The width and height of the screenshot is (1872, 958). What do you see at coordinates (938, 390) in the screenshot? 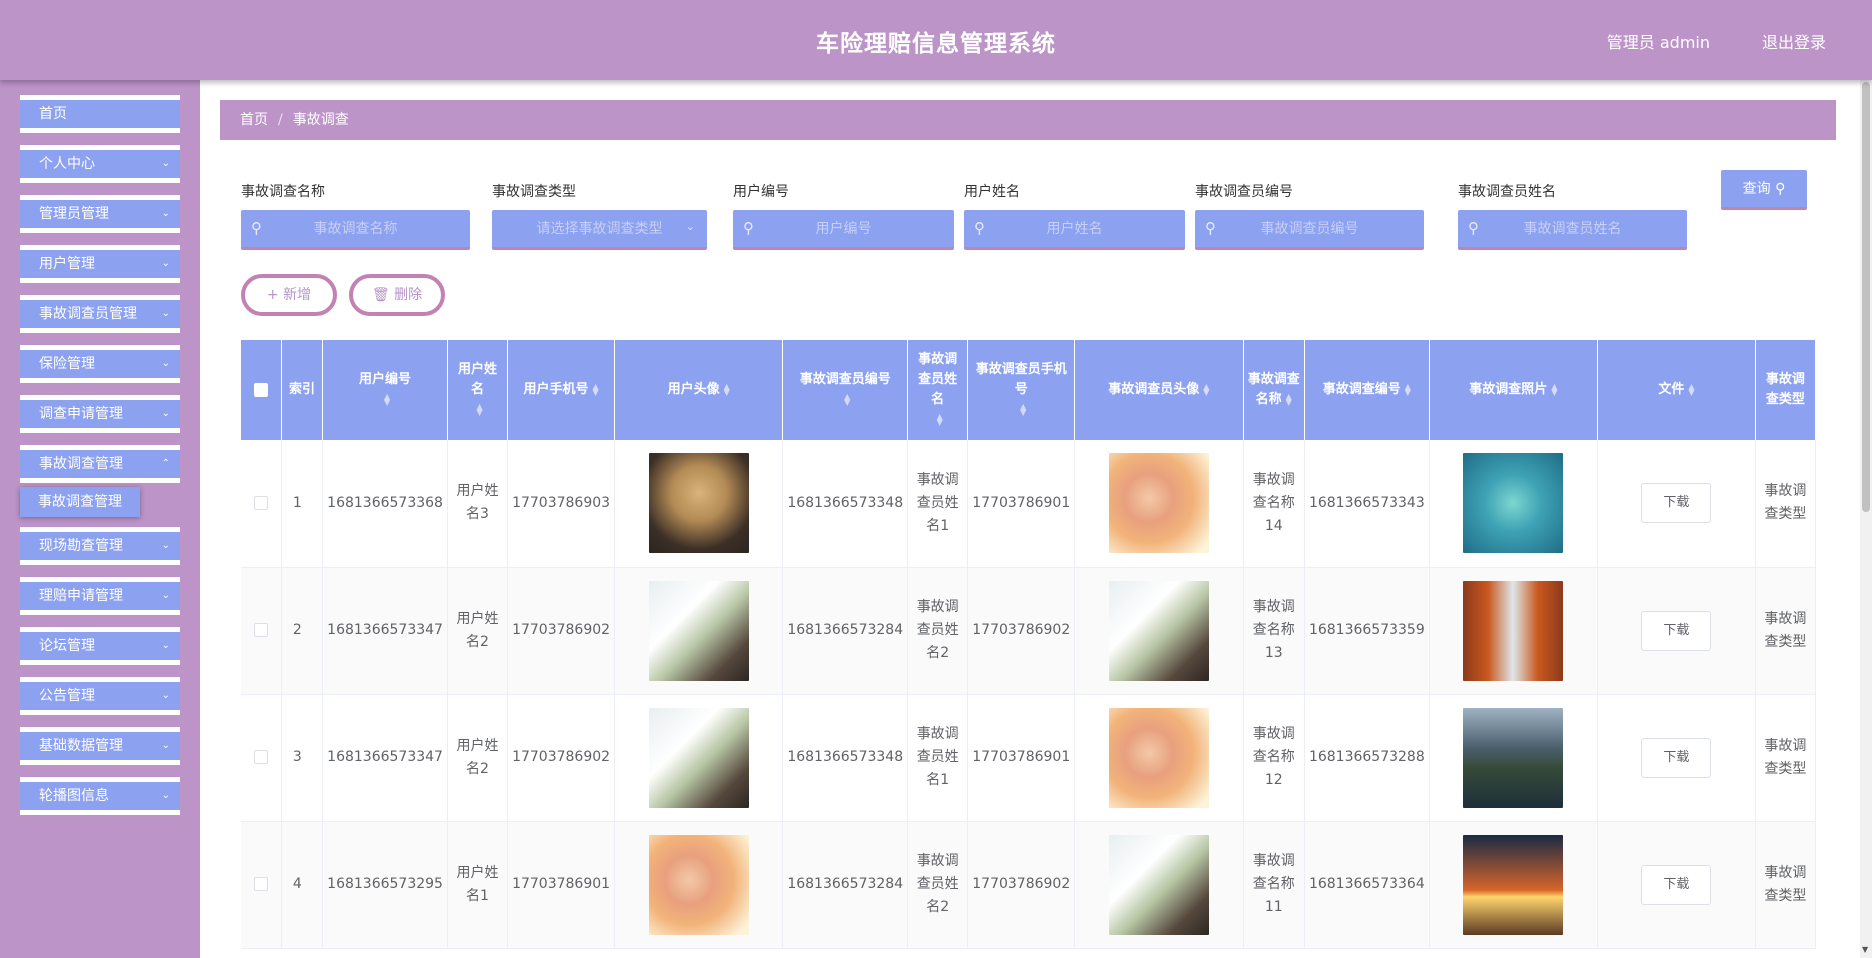
I see `col-investigator-name: 事故调查员姓名 ▲ ▼` at bounding box center [938, 390].